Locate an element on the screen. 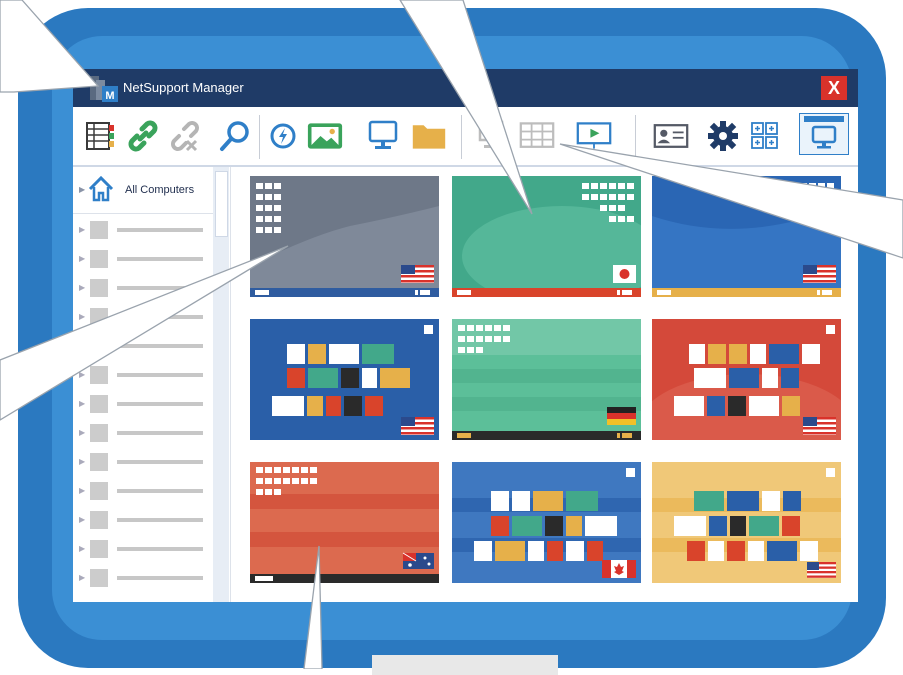  disabled-monitor-icon is located at coordinates (493, 136).